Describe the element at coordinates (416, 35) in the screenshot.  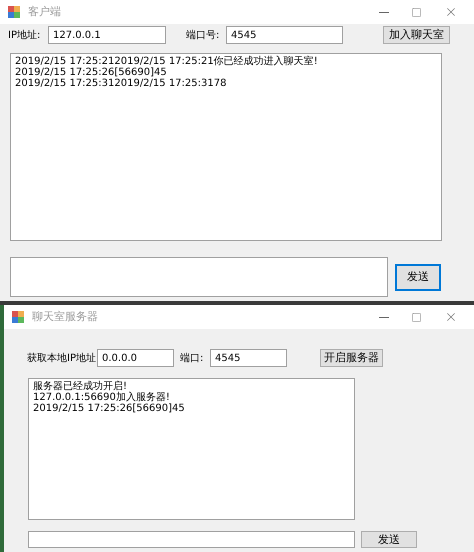
I see `join-chat-button: 加入聊天室` at that location.